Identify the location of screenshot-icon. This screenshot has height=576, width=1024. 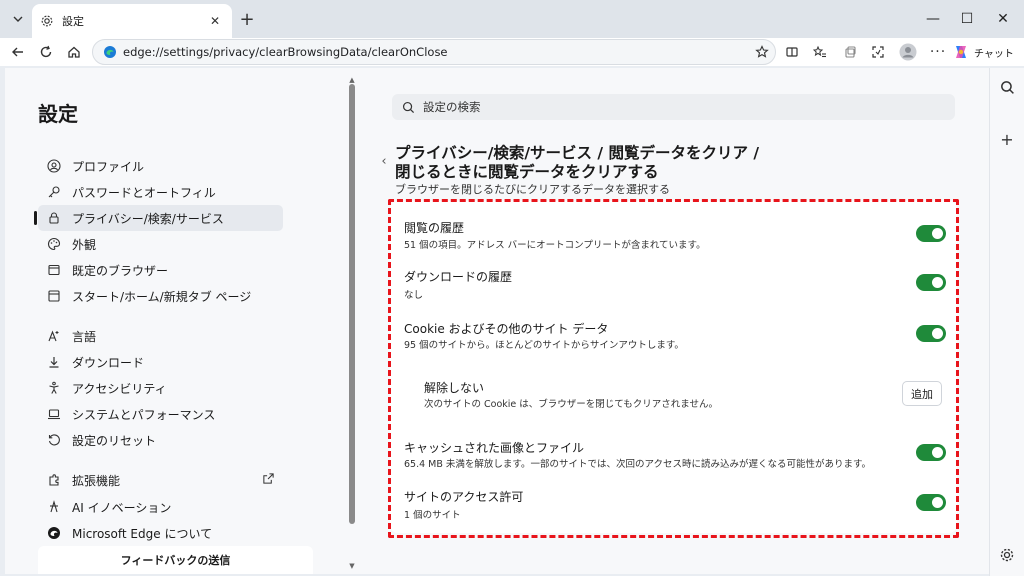
(878, 52).